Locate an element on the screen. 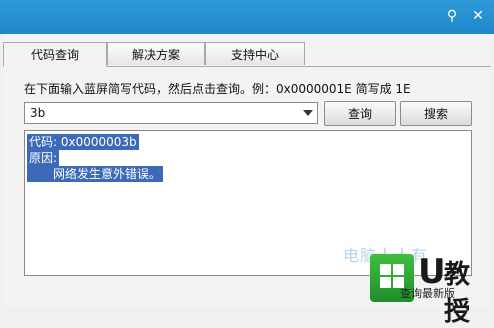  result-code-line: 代码: 0x0000003b is located at coordinates (83, 142).